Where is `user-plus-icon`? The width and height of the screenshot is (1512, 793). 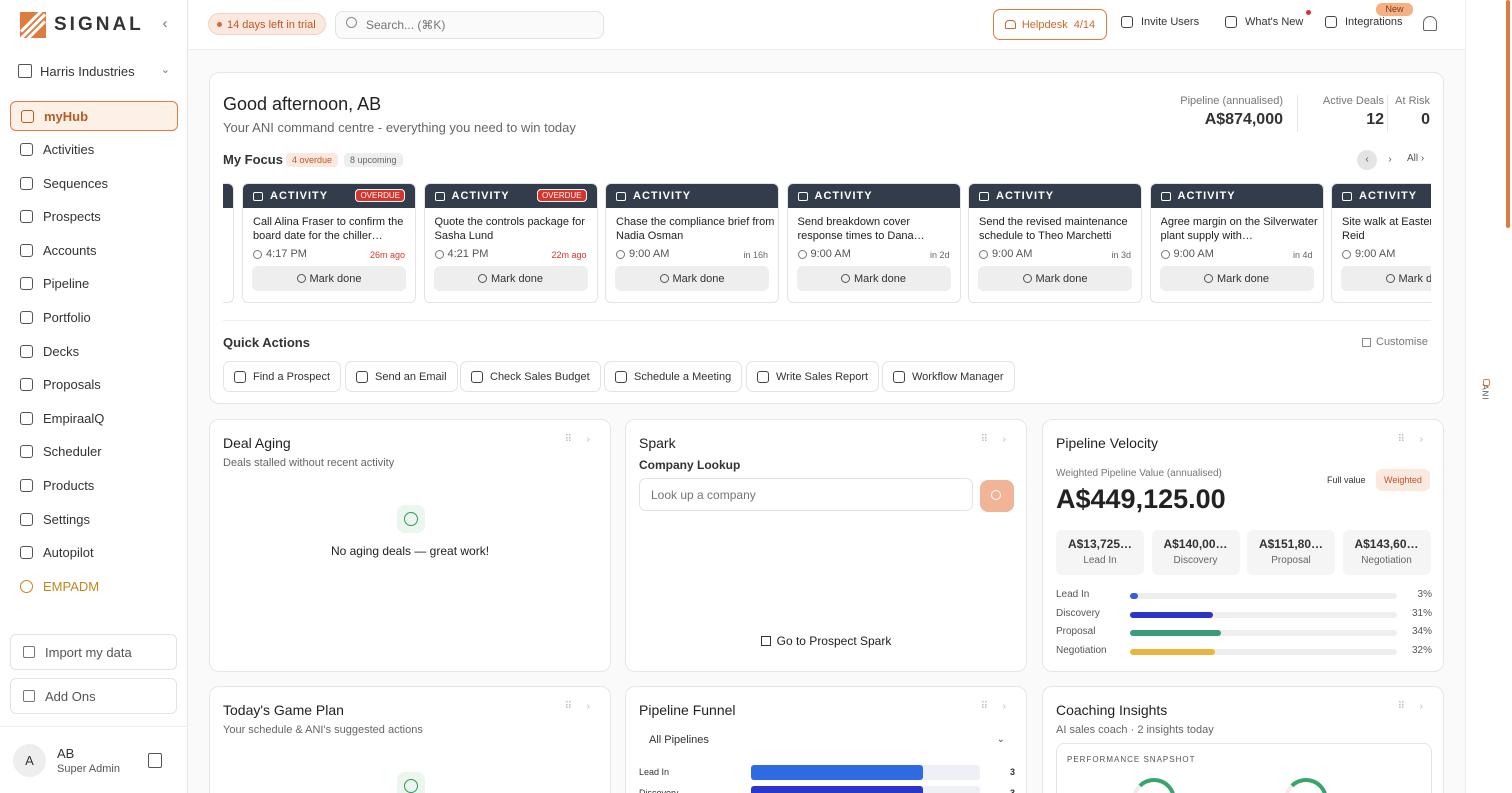
user-plus-icon is located at coordinates (1127, 22).